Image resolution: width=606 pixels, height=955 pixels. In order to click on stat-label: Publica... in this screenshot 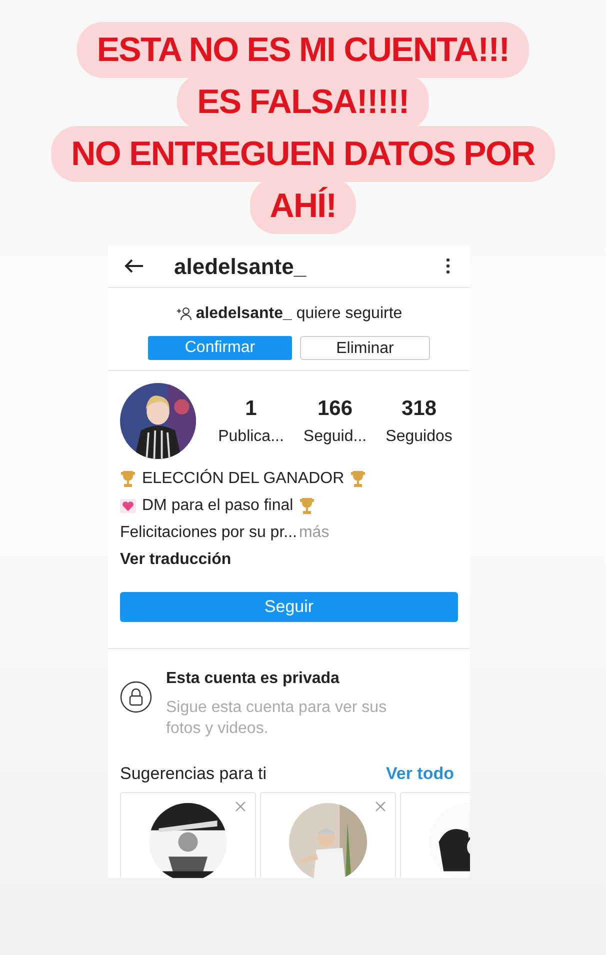, I will do `click(251, 436)`.